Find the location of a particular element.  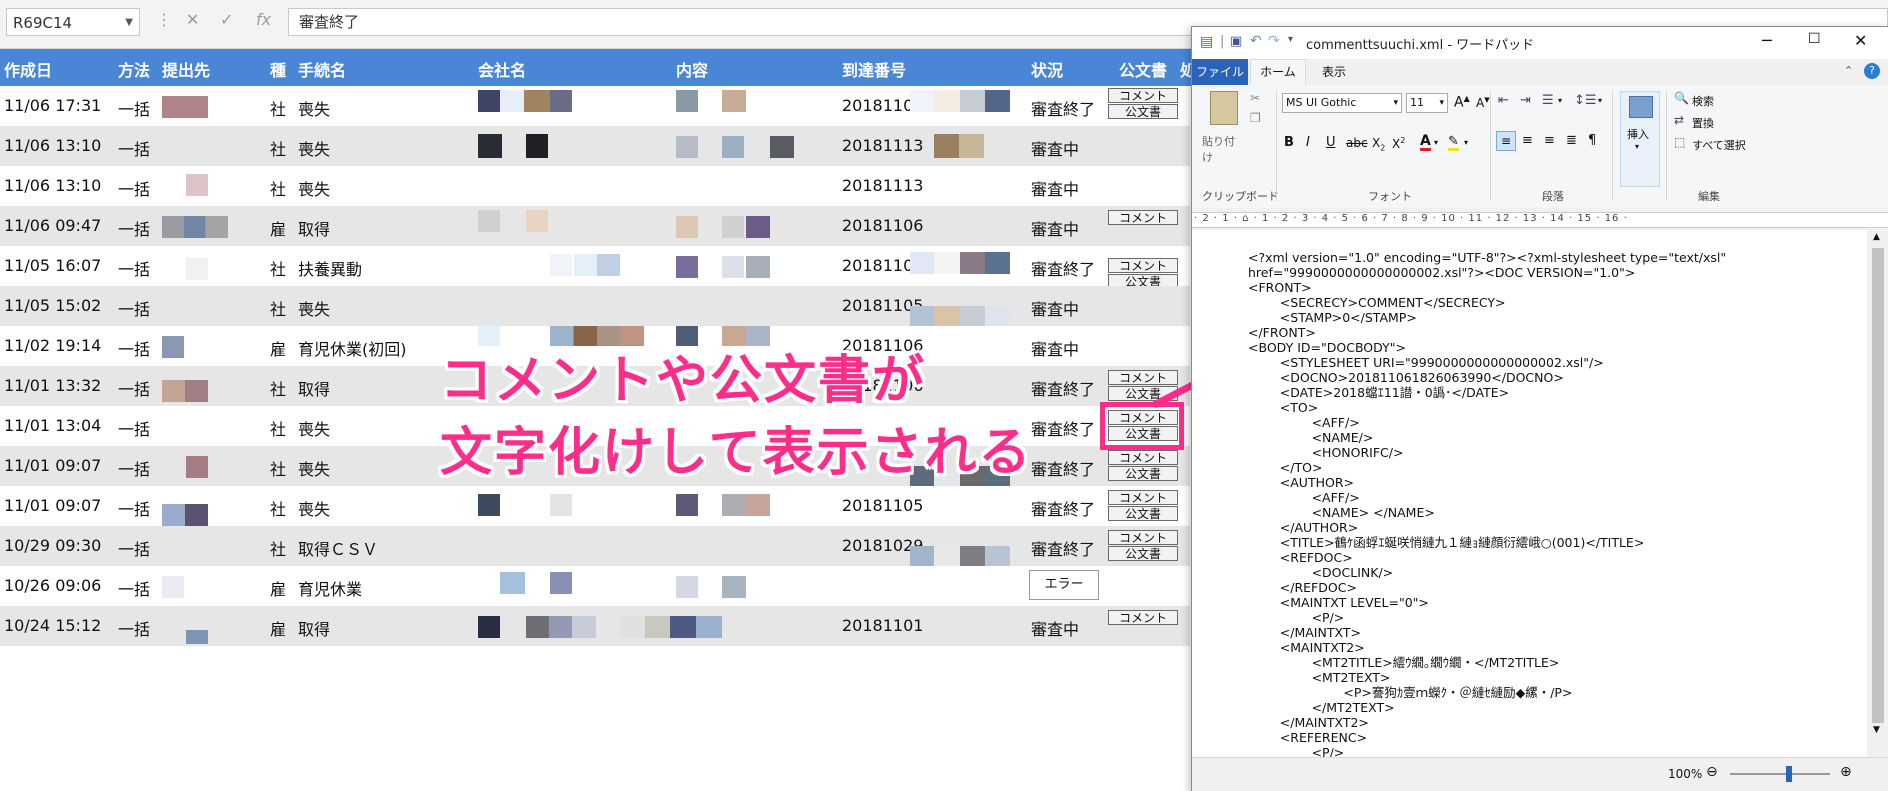

error-button: エラー is located at coordinates (1064, 585).